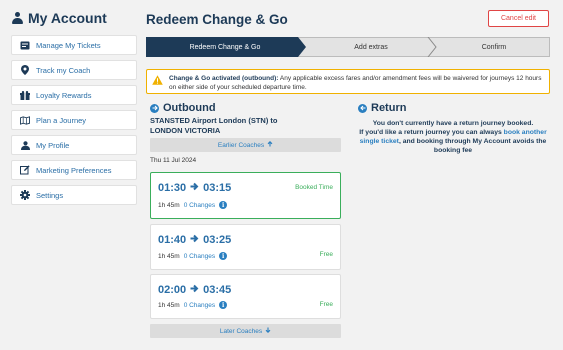  I want to click on arrow-up-icon, so click(270, 145).